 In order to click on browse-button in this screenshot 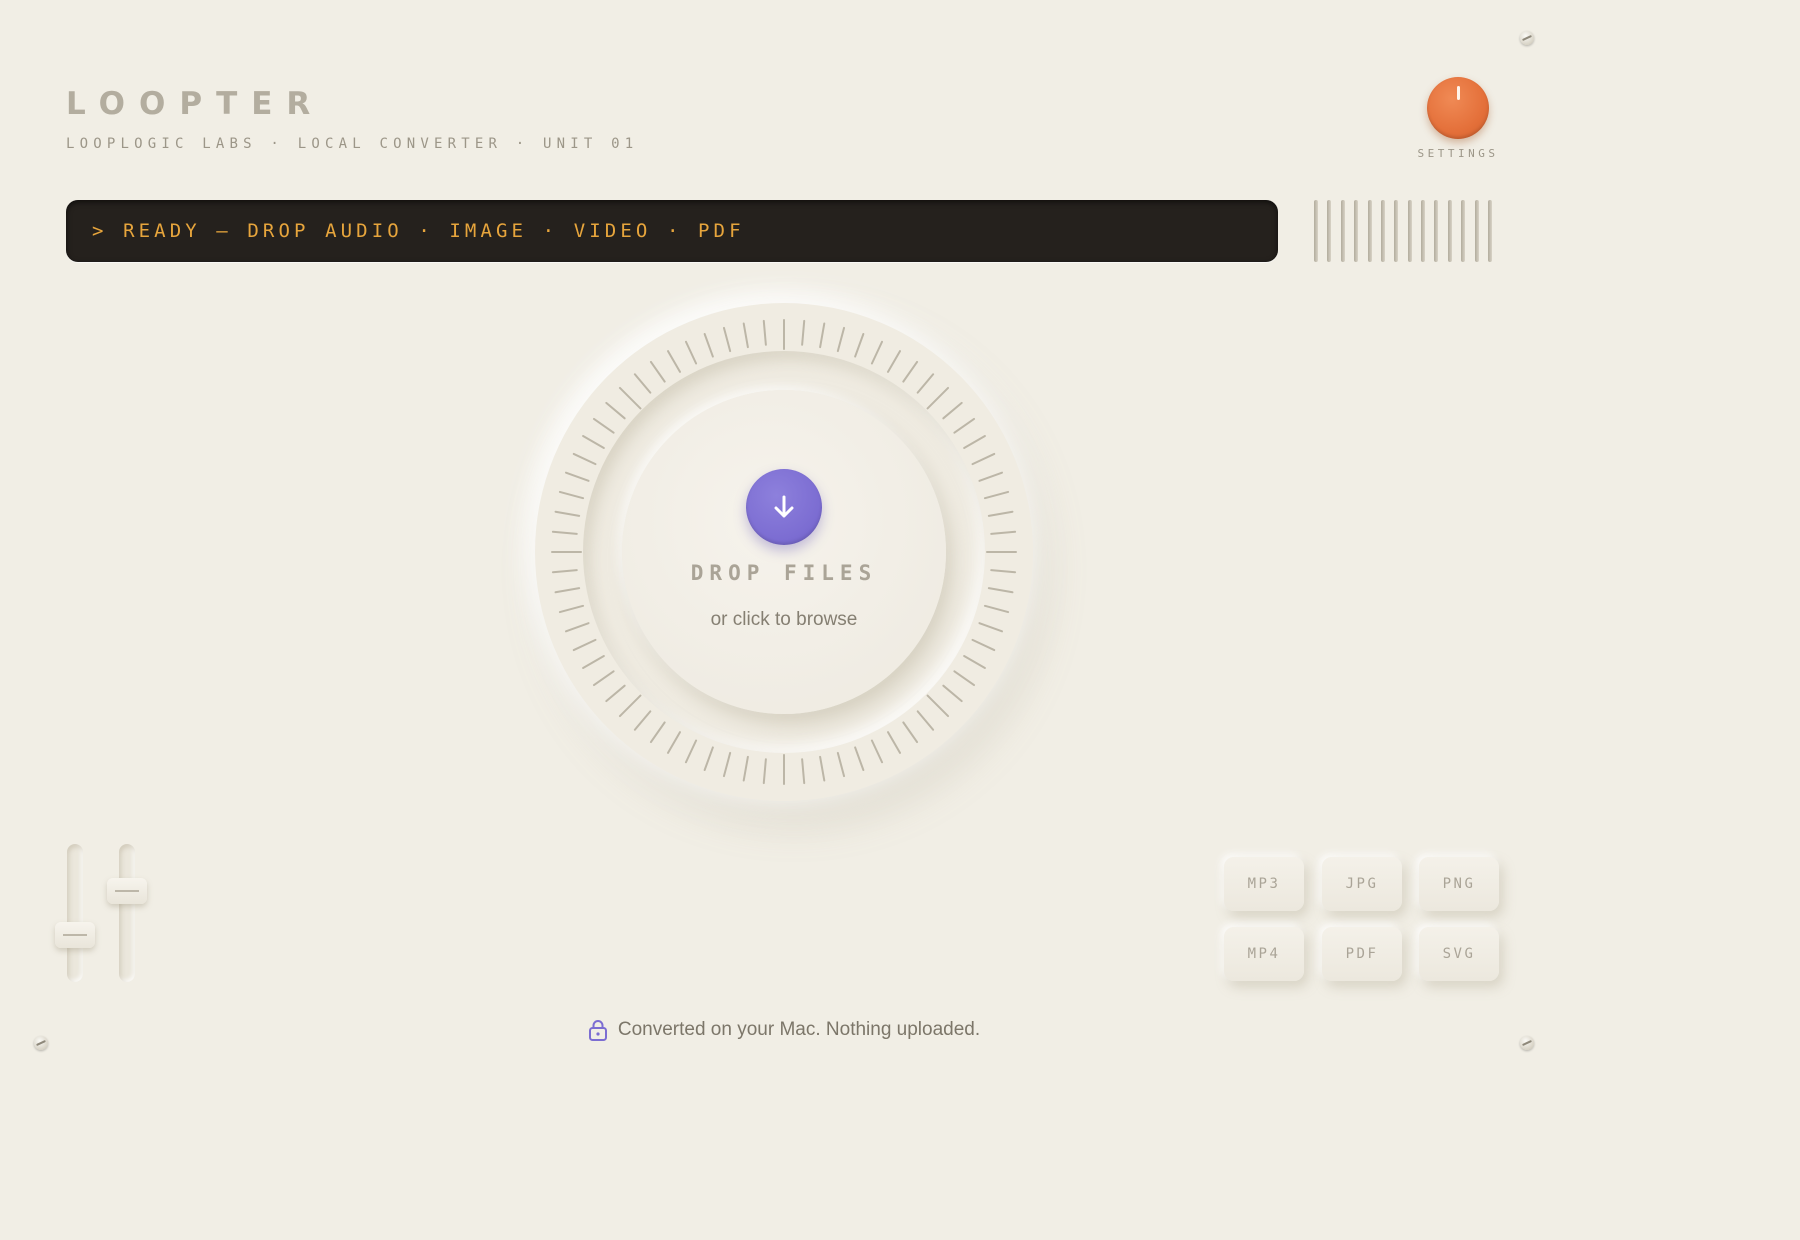, I will do `click(784, 507)`.